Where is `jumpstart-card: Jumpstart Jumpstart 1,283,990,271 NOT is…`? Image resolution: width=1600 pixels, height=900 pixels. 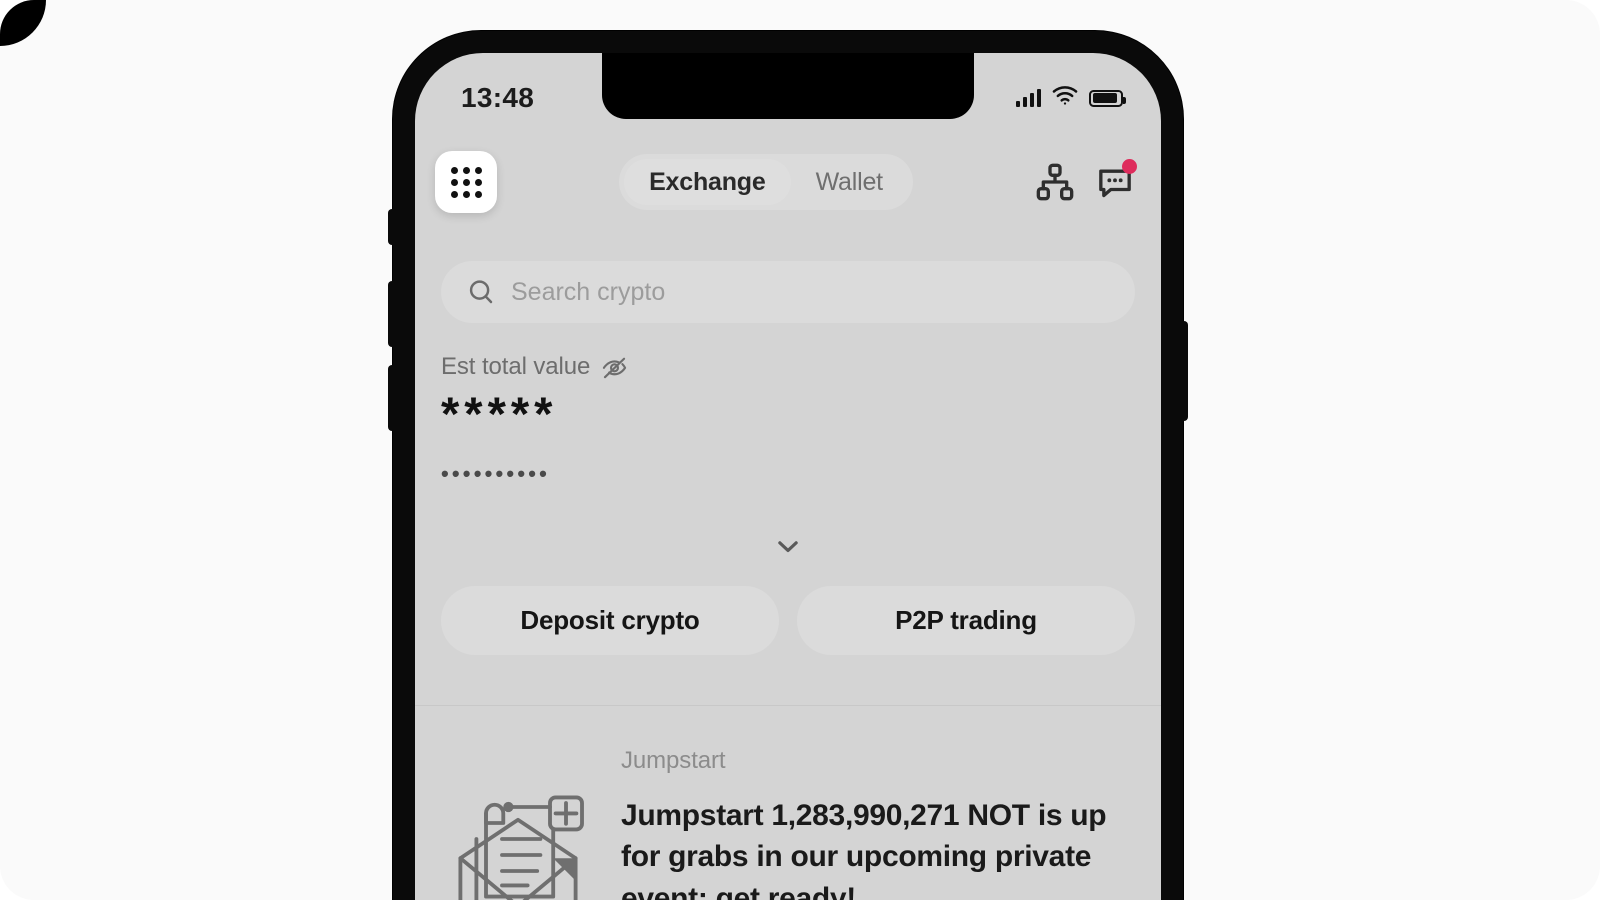 jumpstart-card: Jumpstart Jumpstart 1,283,990,271 NOT is… is located at coordinates (788, 802).